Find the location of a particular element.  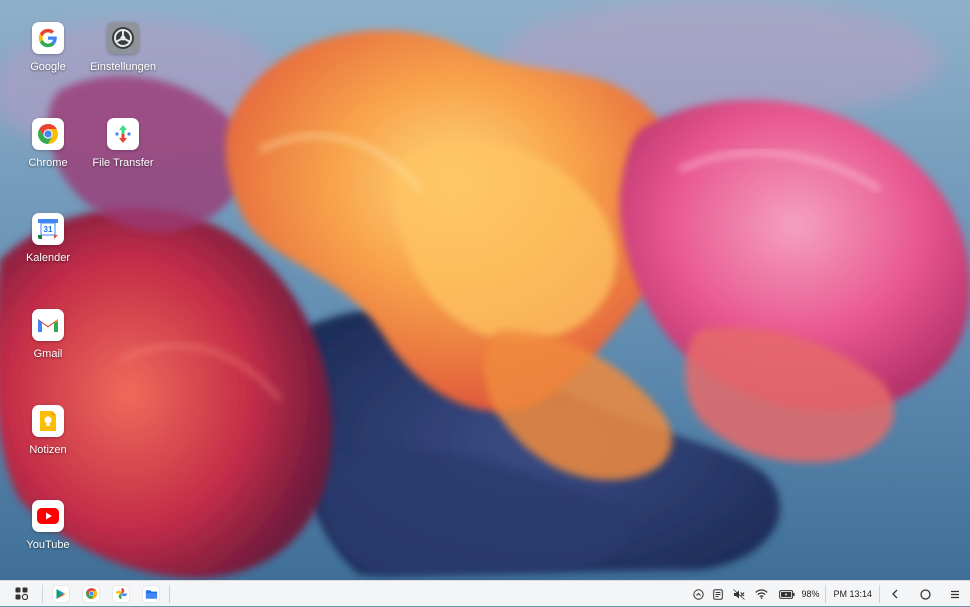

desktop-icon-label: Notizen is located at coordinates (48, 450).